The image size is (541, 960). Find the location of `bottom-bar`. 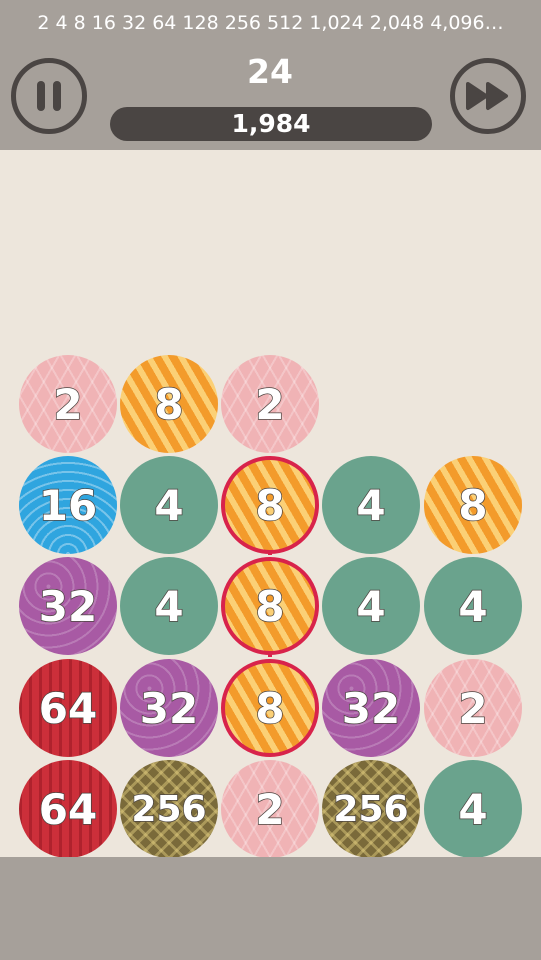

bottom-bar is located at coordinates (270, 908).